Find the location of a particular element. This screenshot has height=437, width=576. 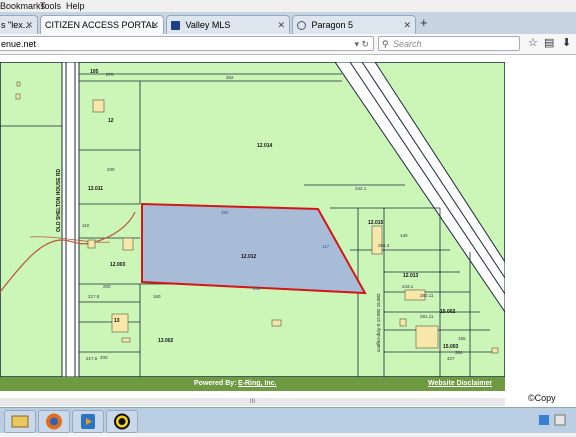

parcel-label: 12.013 is located at coordinates (411, 276).